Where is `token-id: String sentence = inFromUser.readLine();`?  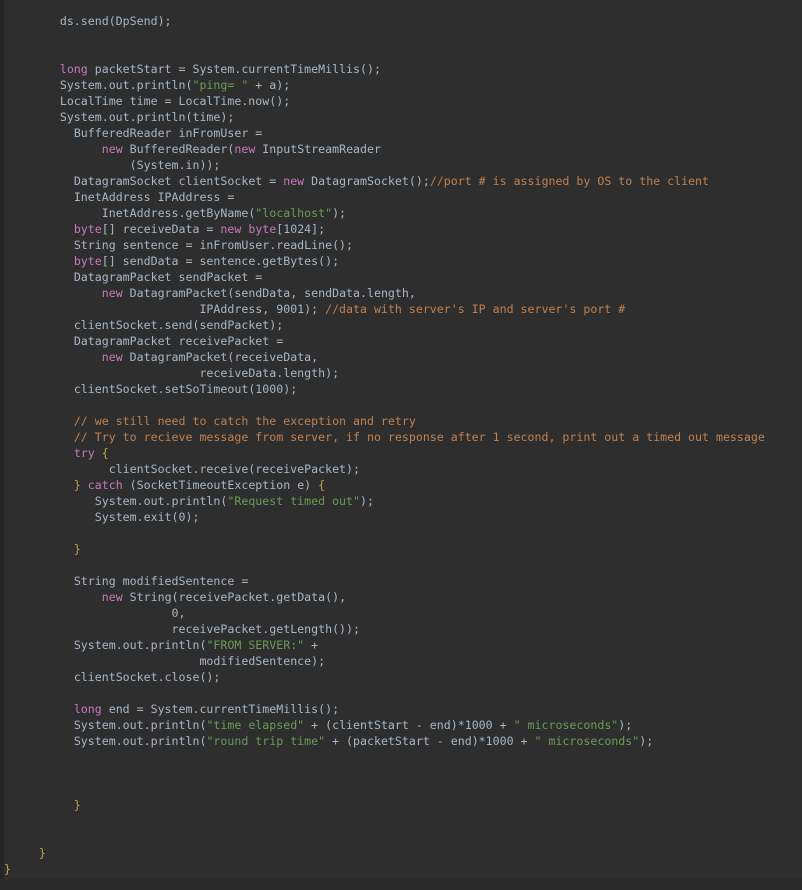 token-id: String sentence = inFromUser.readLine(); is located at coordinates (213, 244).